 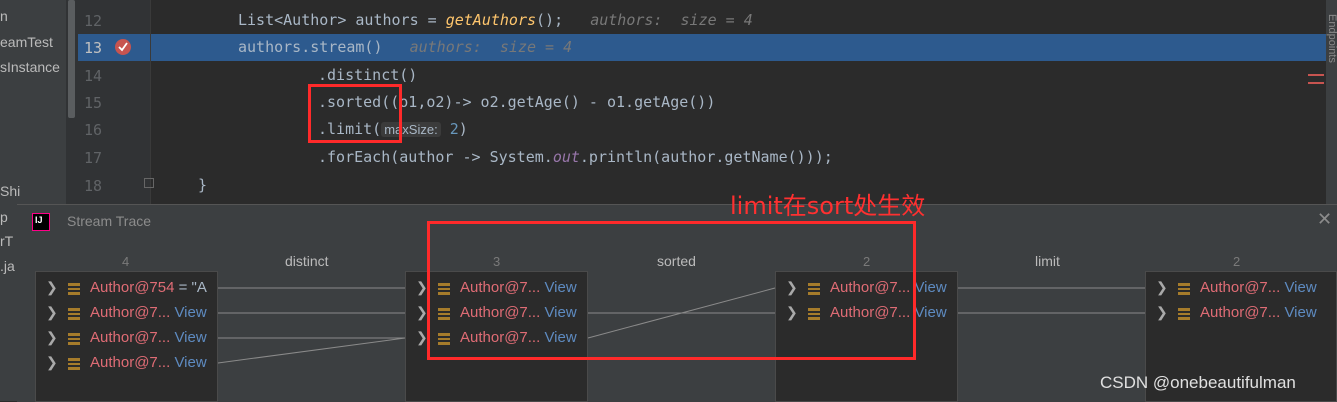 I want to click on tree-item: p, so click(x=4, y=217).